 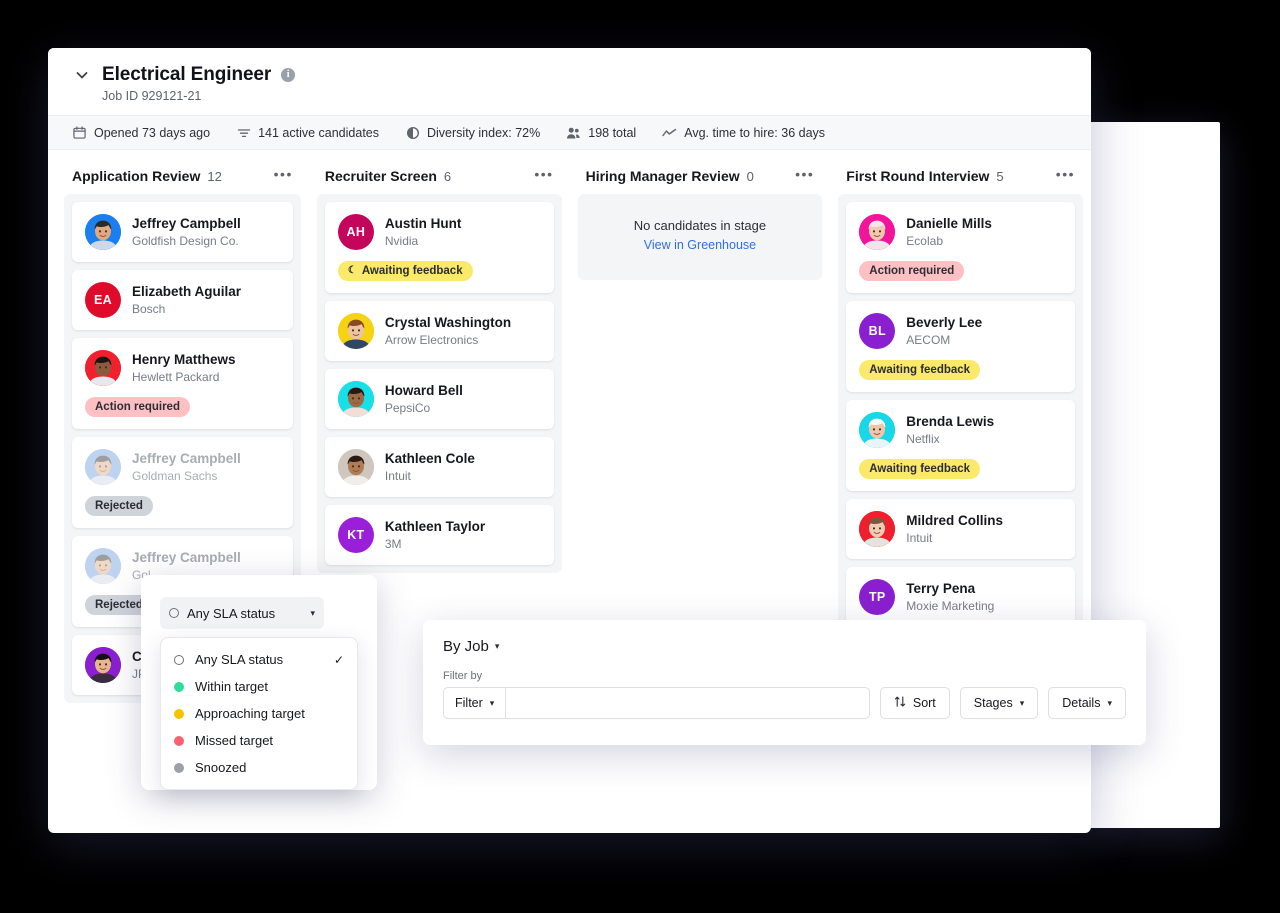 I want to click on status-badge: Action required, so click(x=137, y=407).